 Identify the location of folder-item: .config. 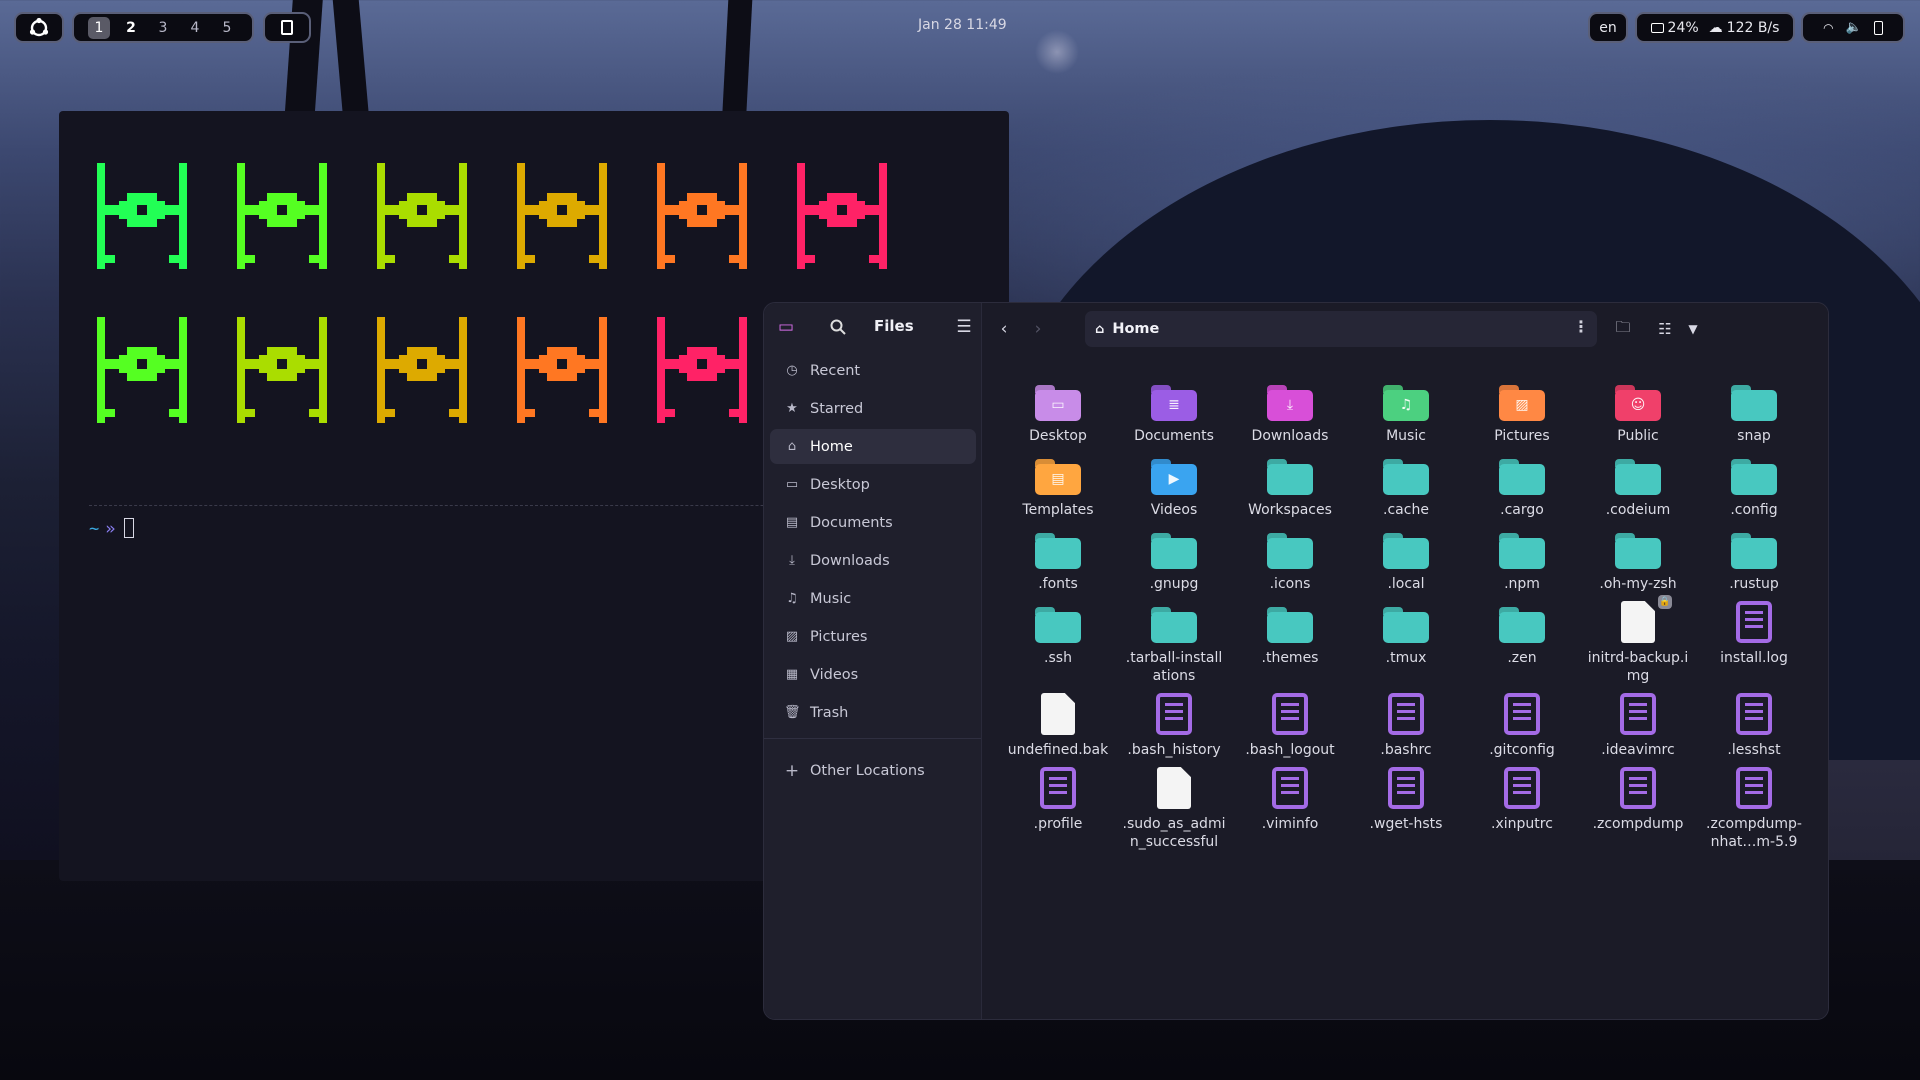
(1754, 485).